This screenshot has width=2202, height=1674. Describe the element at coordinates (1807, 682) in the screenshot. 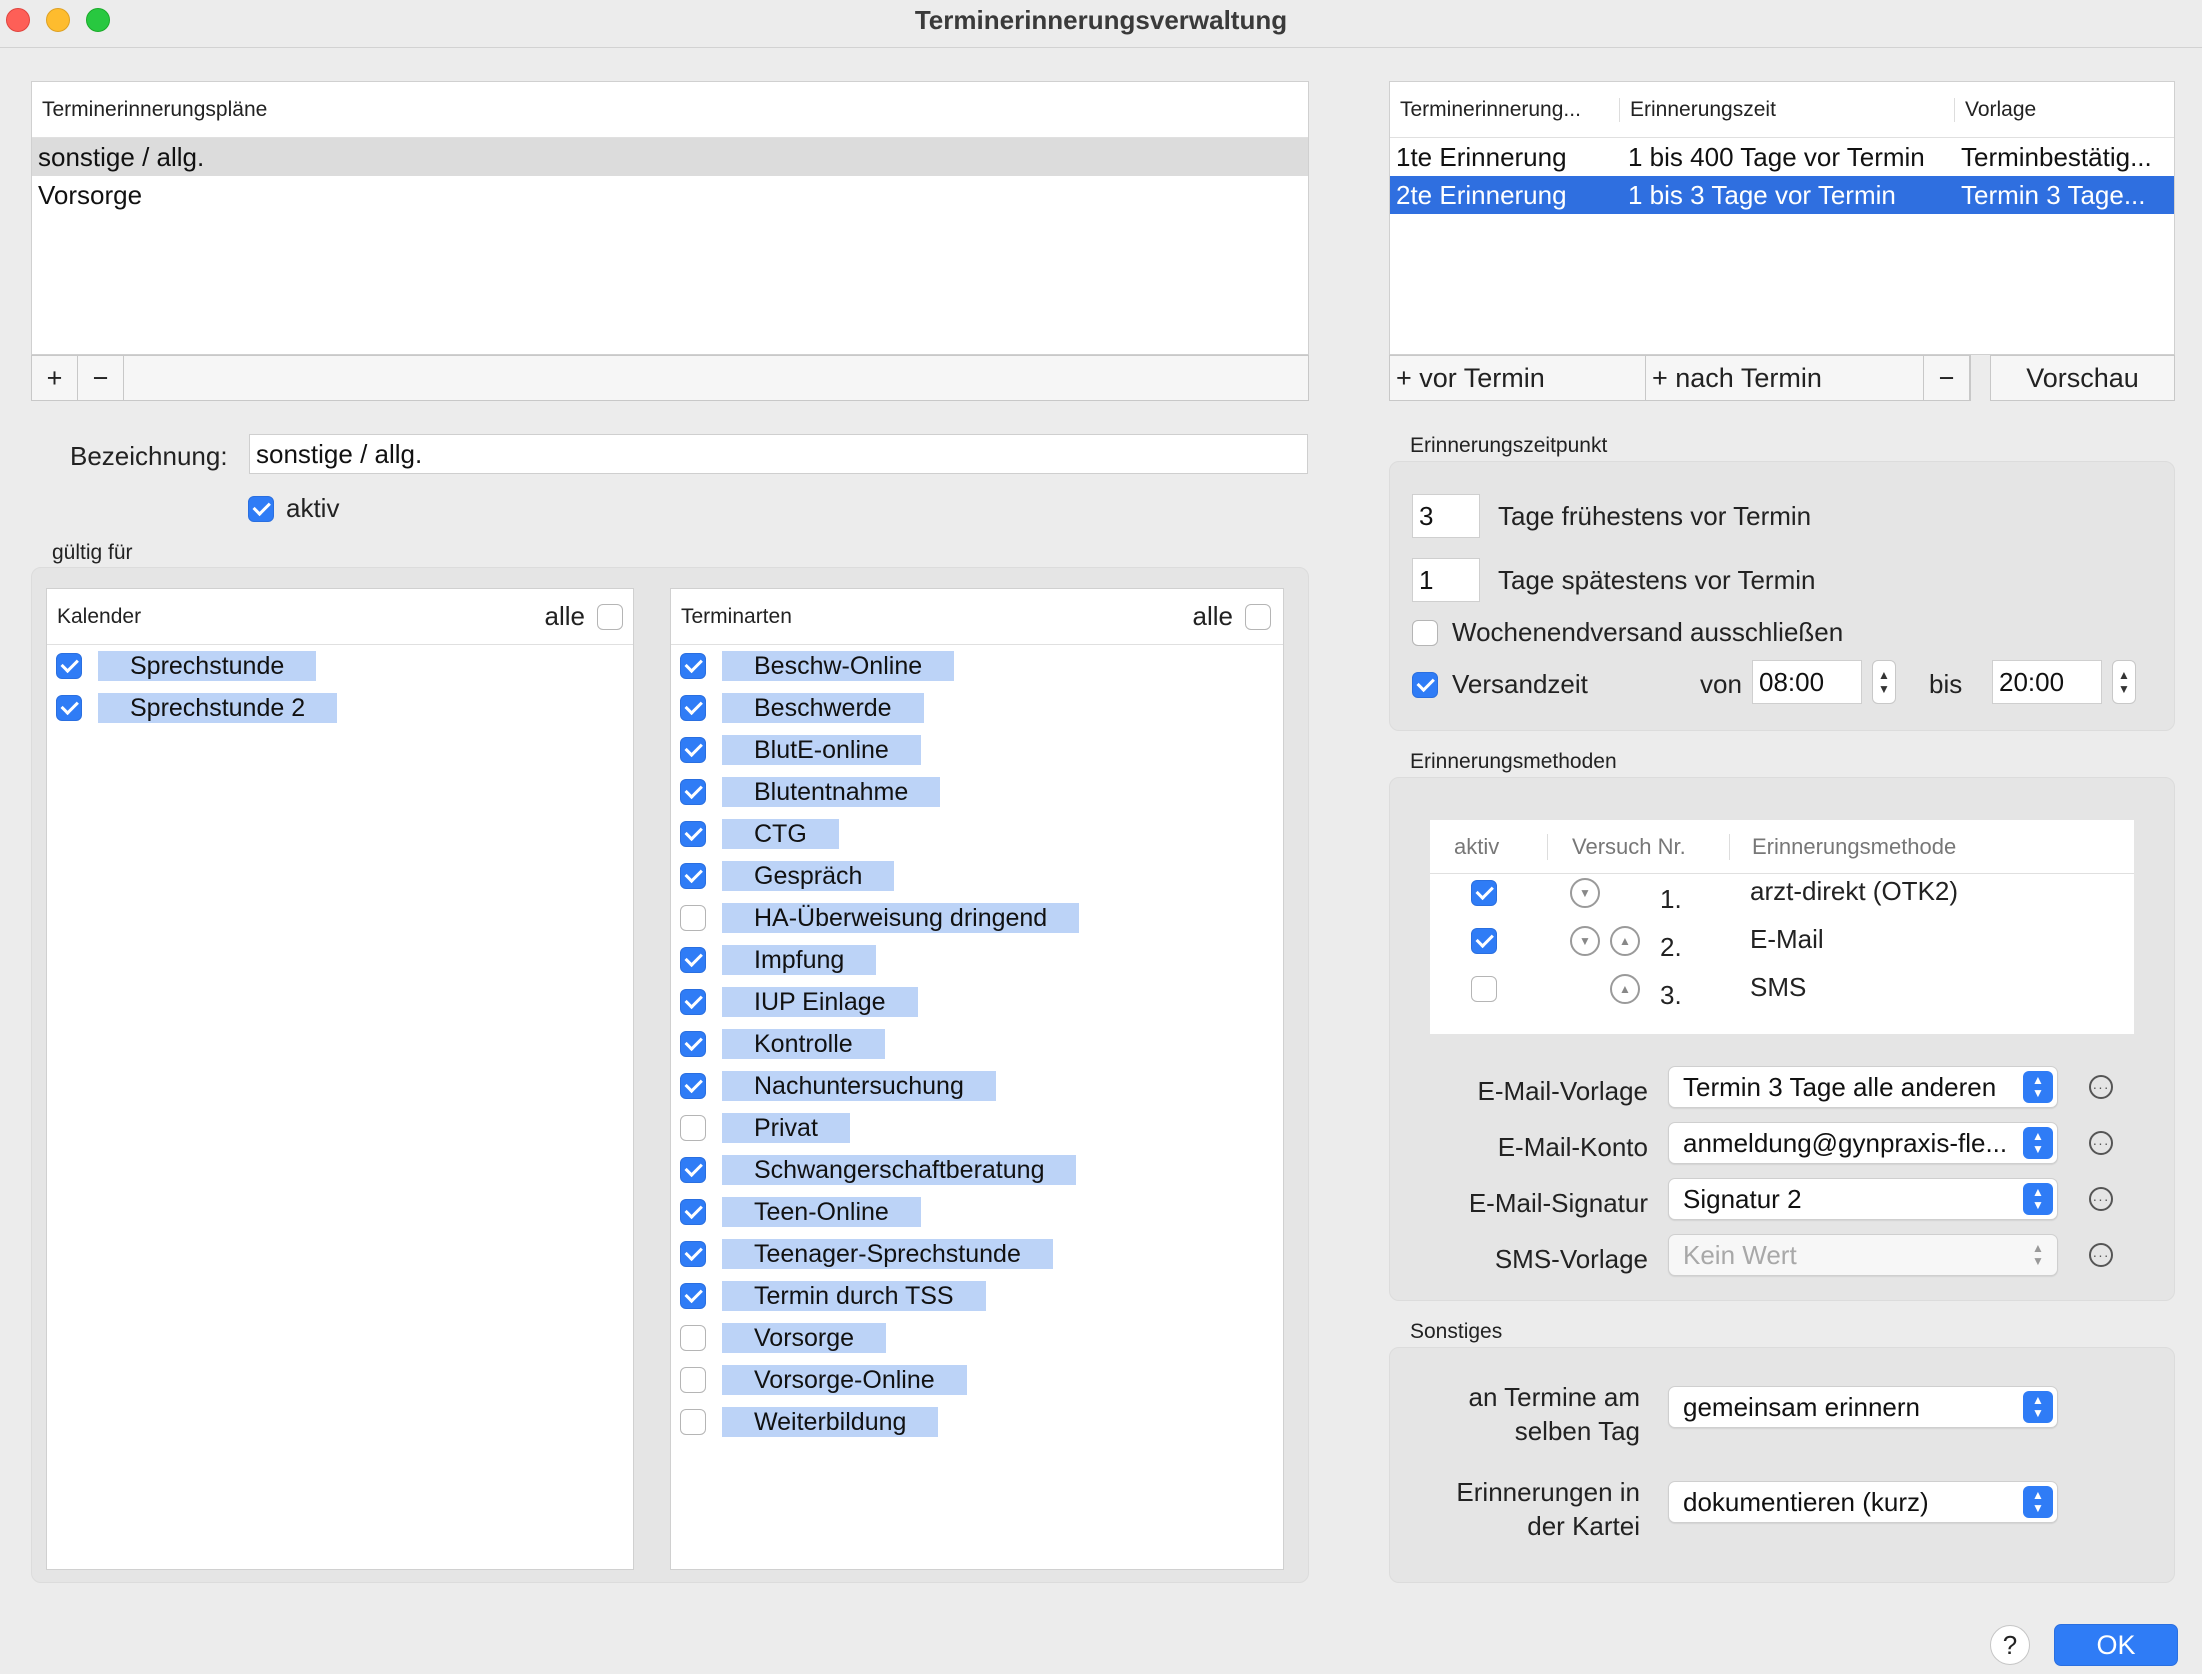

I see `from-time-input: 08:00` at that location.